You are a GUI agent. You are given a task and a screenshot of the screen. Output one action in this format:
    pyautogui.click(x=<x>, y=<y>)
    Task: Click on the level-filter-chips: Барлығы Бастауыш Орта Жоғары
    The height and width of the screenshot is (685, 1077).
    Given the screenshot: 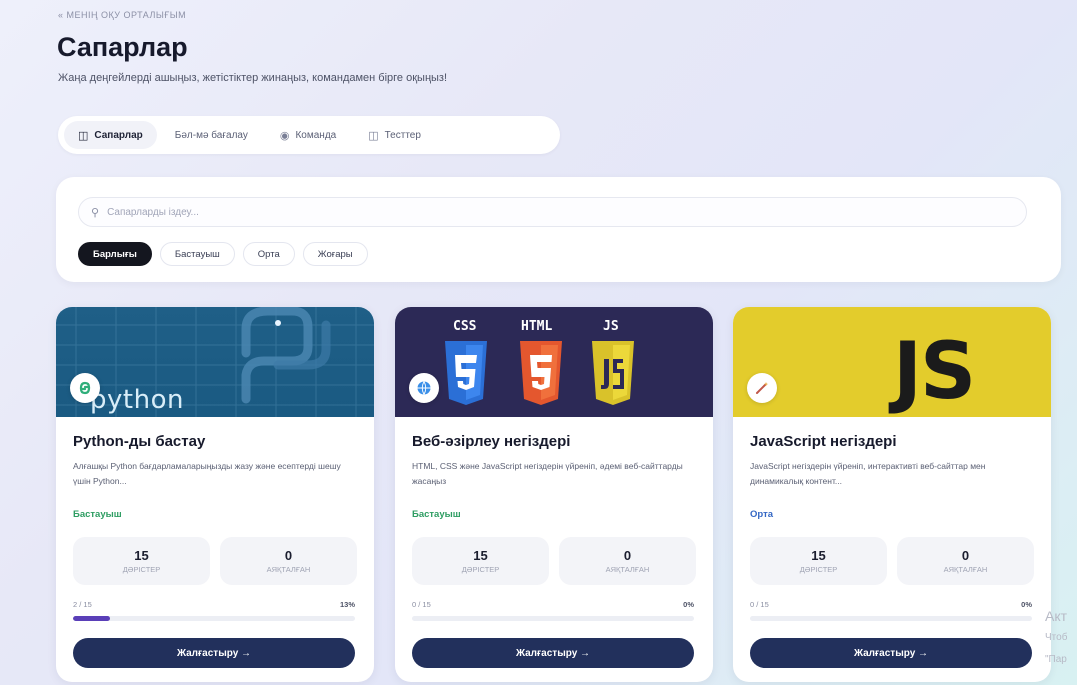 What is the action you would take?
    pyautogui.click(x=223, y=254)
    